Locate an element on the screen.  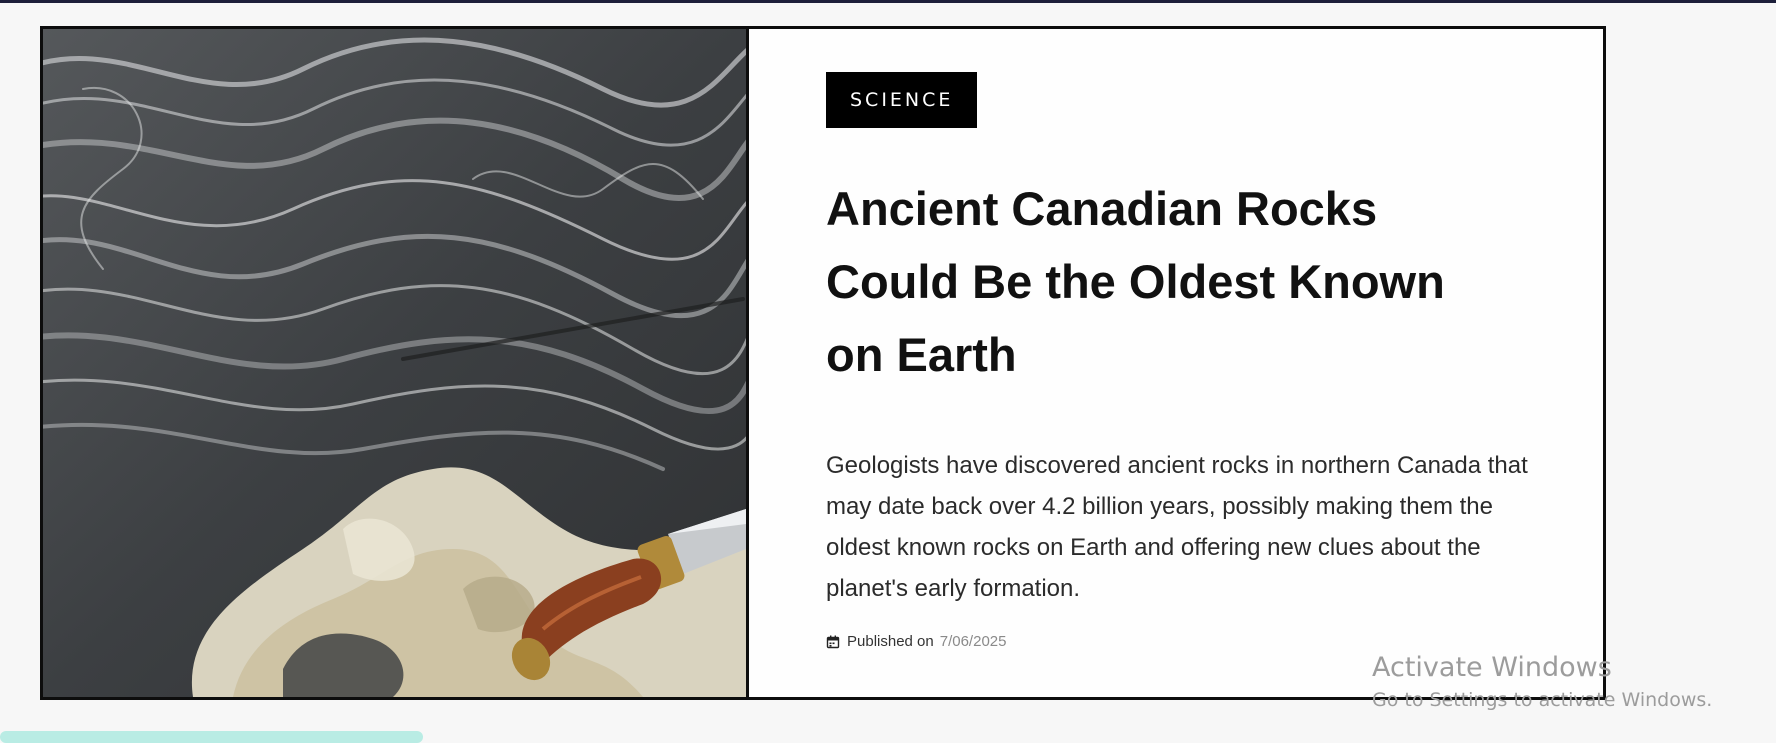
next-card-edge is located at coordinates (211, 737).